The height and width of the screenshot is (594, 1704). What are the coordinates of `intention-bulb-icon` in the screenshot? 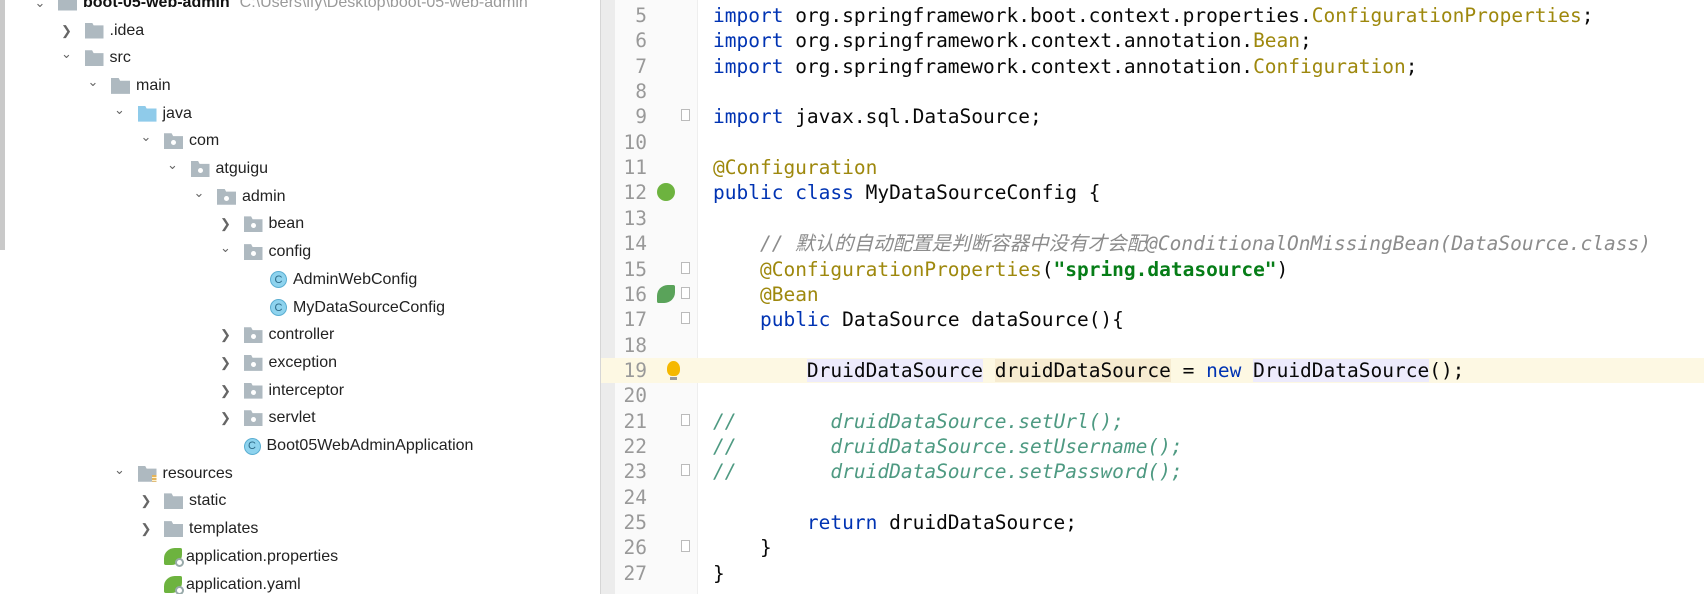 It's located at (673, 370).